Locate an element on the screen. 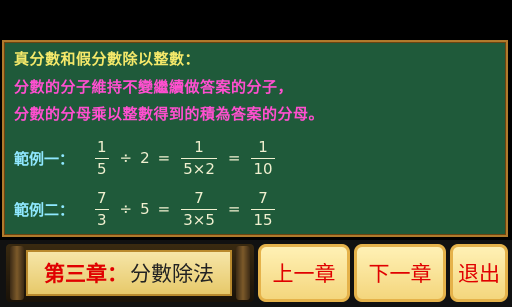 The image size is (512, 307). example-2: 範例二： 7 3 ÷ 5 = 7 3×5 = 7 15 is located at coordinates (146, 209).